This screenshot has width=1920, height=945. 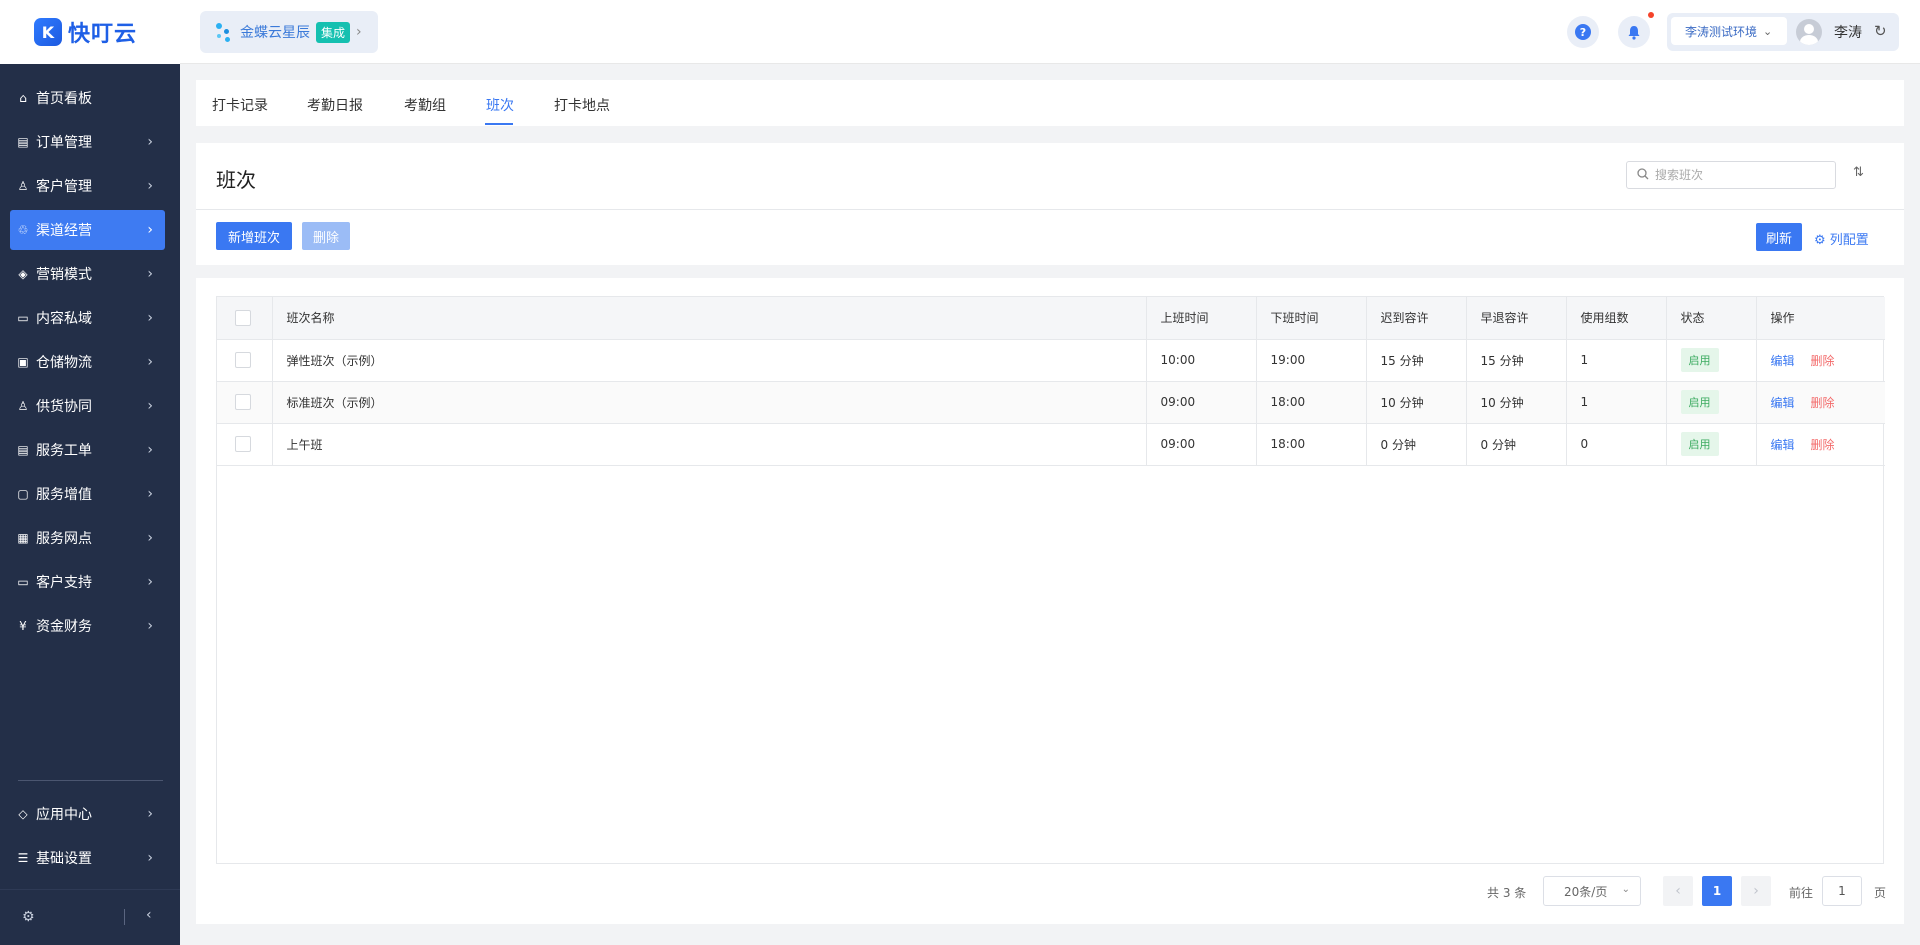 I want to click on home-icon: ⌂, so click(x=23, y=98).